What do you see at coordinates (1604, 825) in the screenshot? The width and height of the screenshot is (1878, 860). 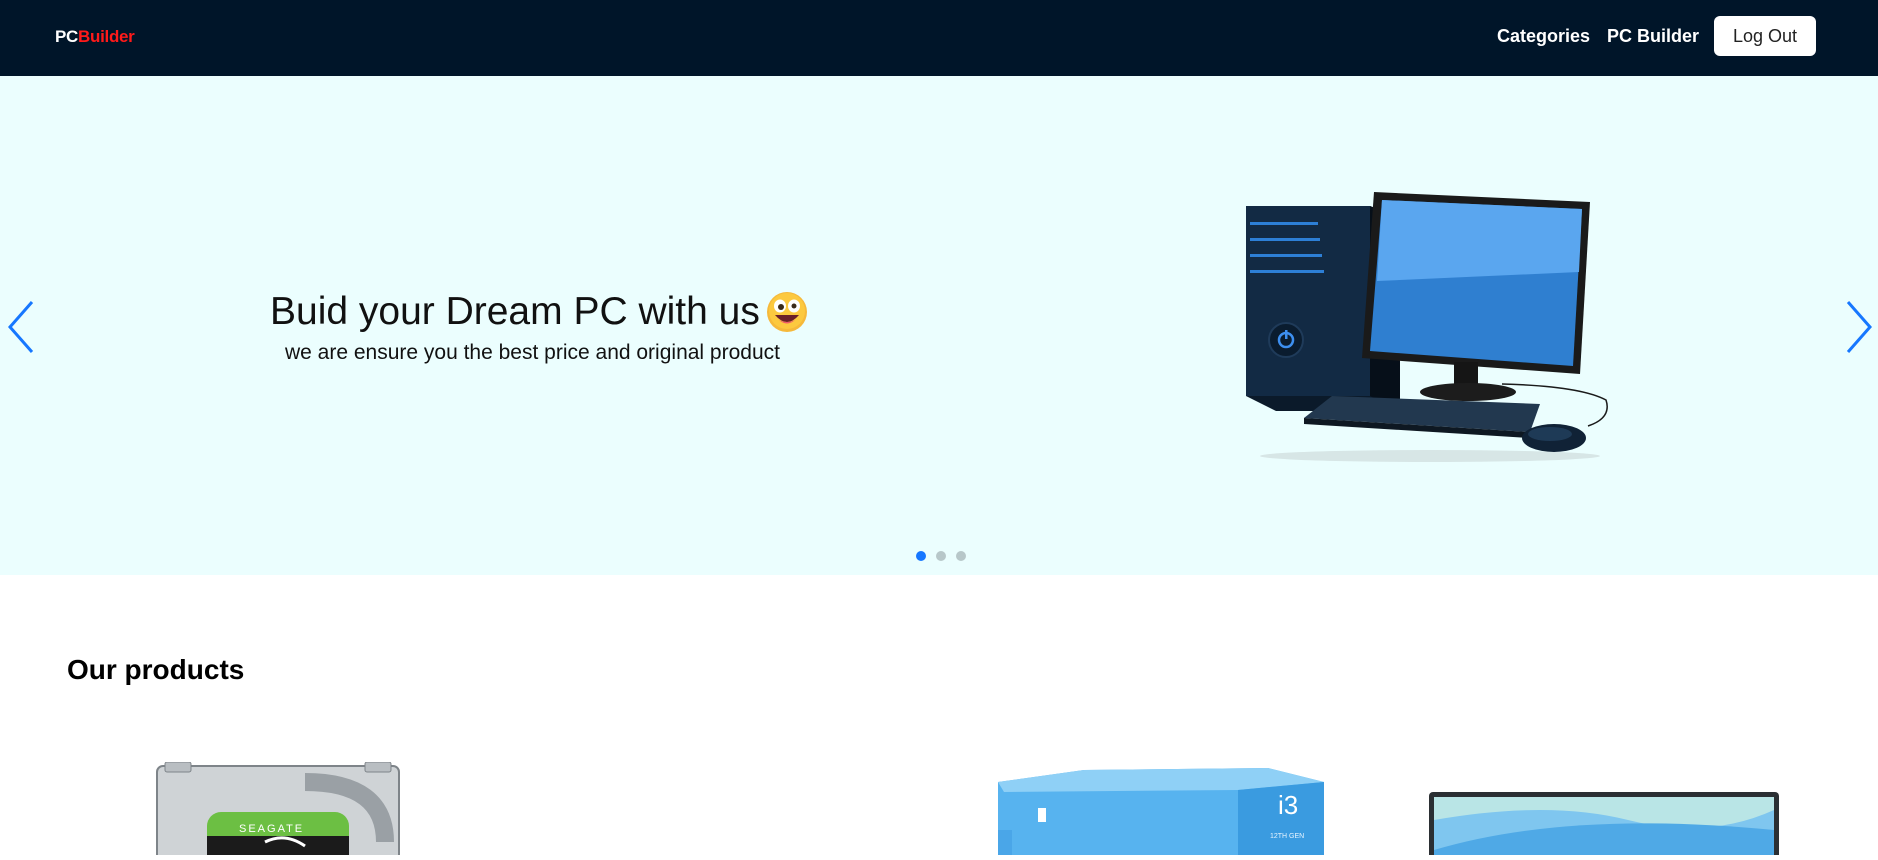 I see `product-image-monitor` at bounding box center [1604, 825].